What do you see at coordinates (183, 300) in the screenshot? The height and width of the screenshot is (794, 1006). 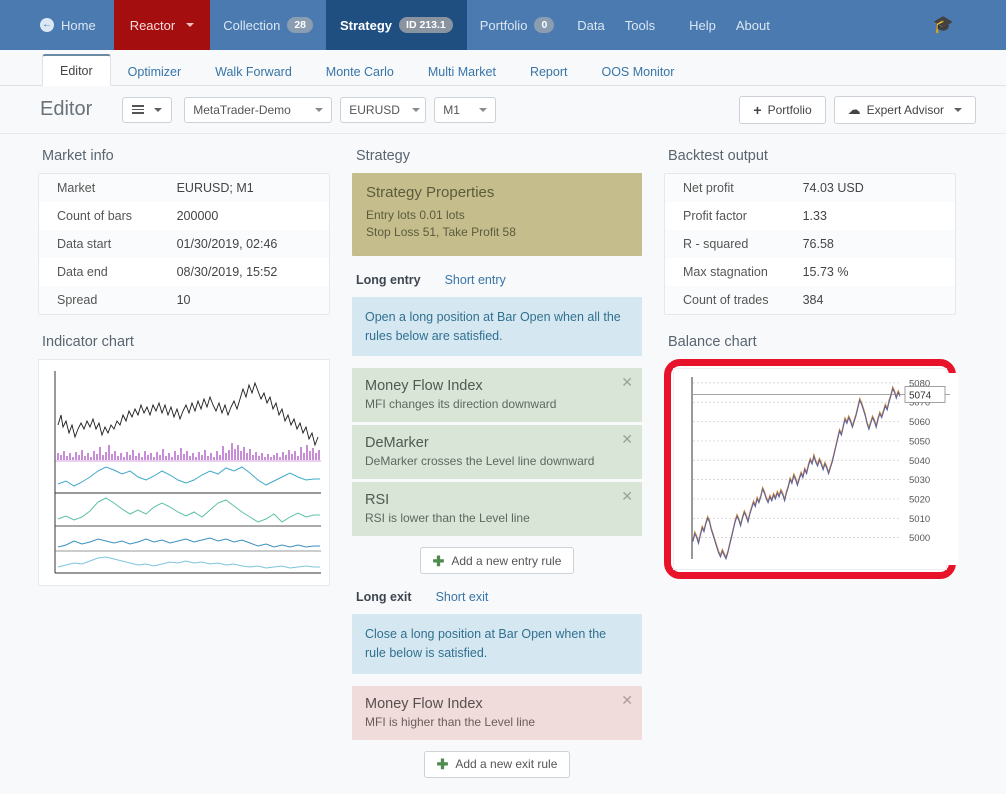 I see `market-info-value: 10` at bounding box center [183, 300].